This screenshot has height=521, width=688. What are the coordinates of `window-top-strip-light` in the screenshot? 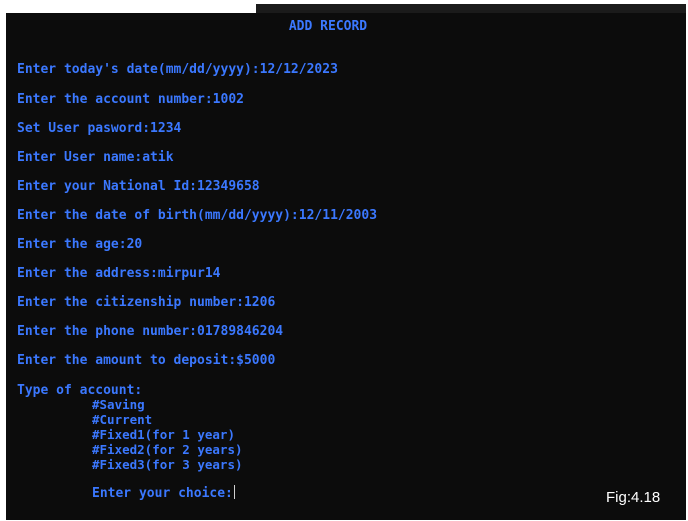 It's located at (131, 8).